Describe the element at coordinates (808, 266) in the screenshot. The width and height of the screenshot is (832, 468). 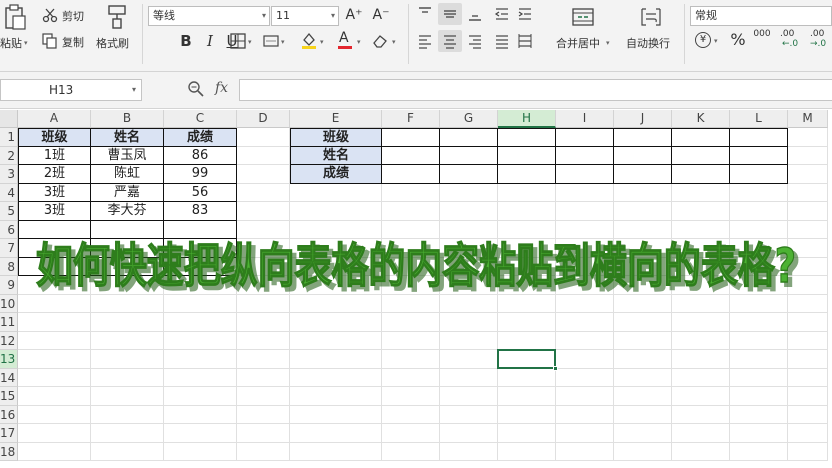
I see `cell-m8` at that location.